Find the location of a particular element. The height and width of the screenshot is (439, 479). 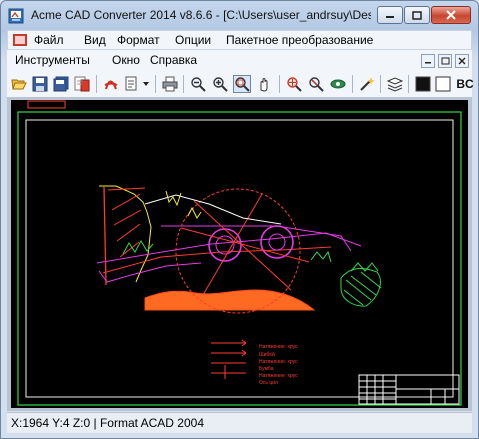

zoom-realtime-button is located at coordinates (294, 84).